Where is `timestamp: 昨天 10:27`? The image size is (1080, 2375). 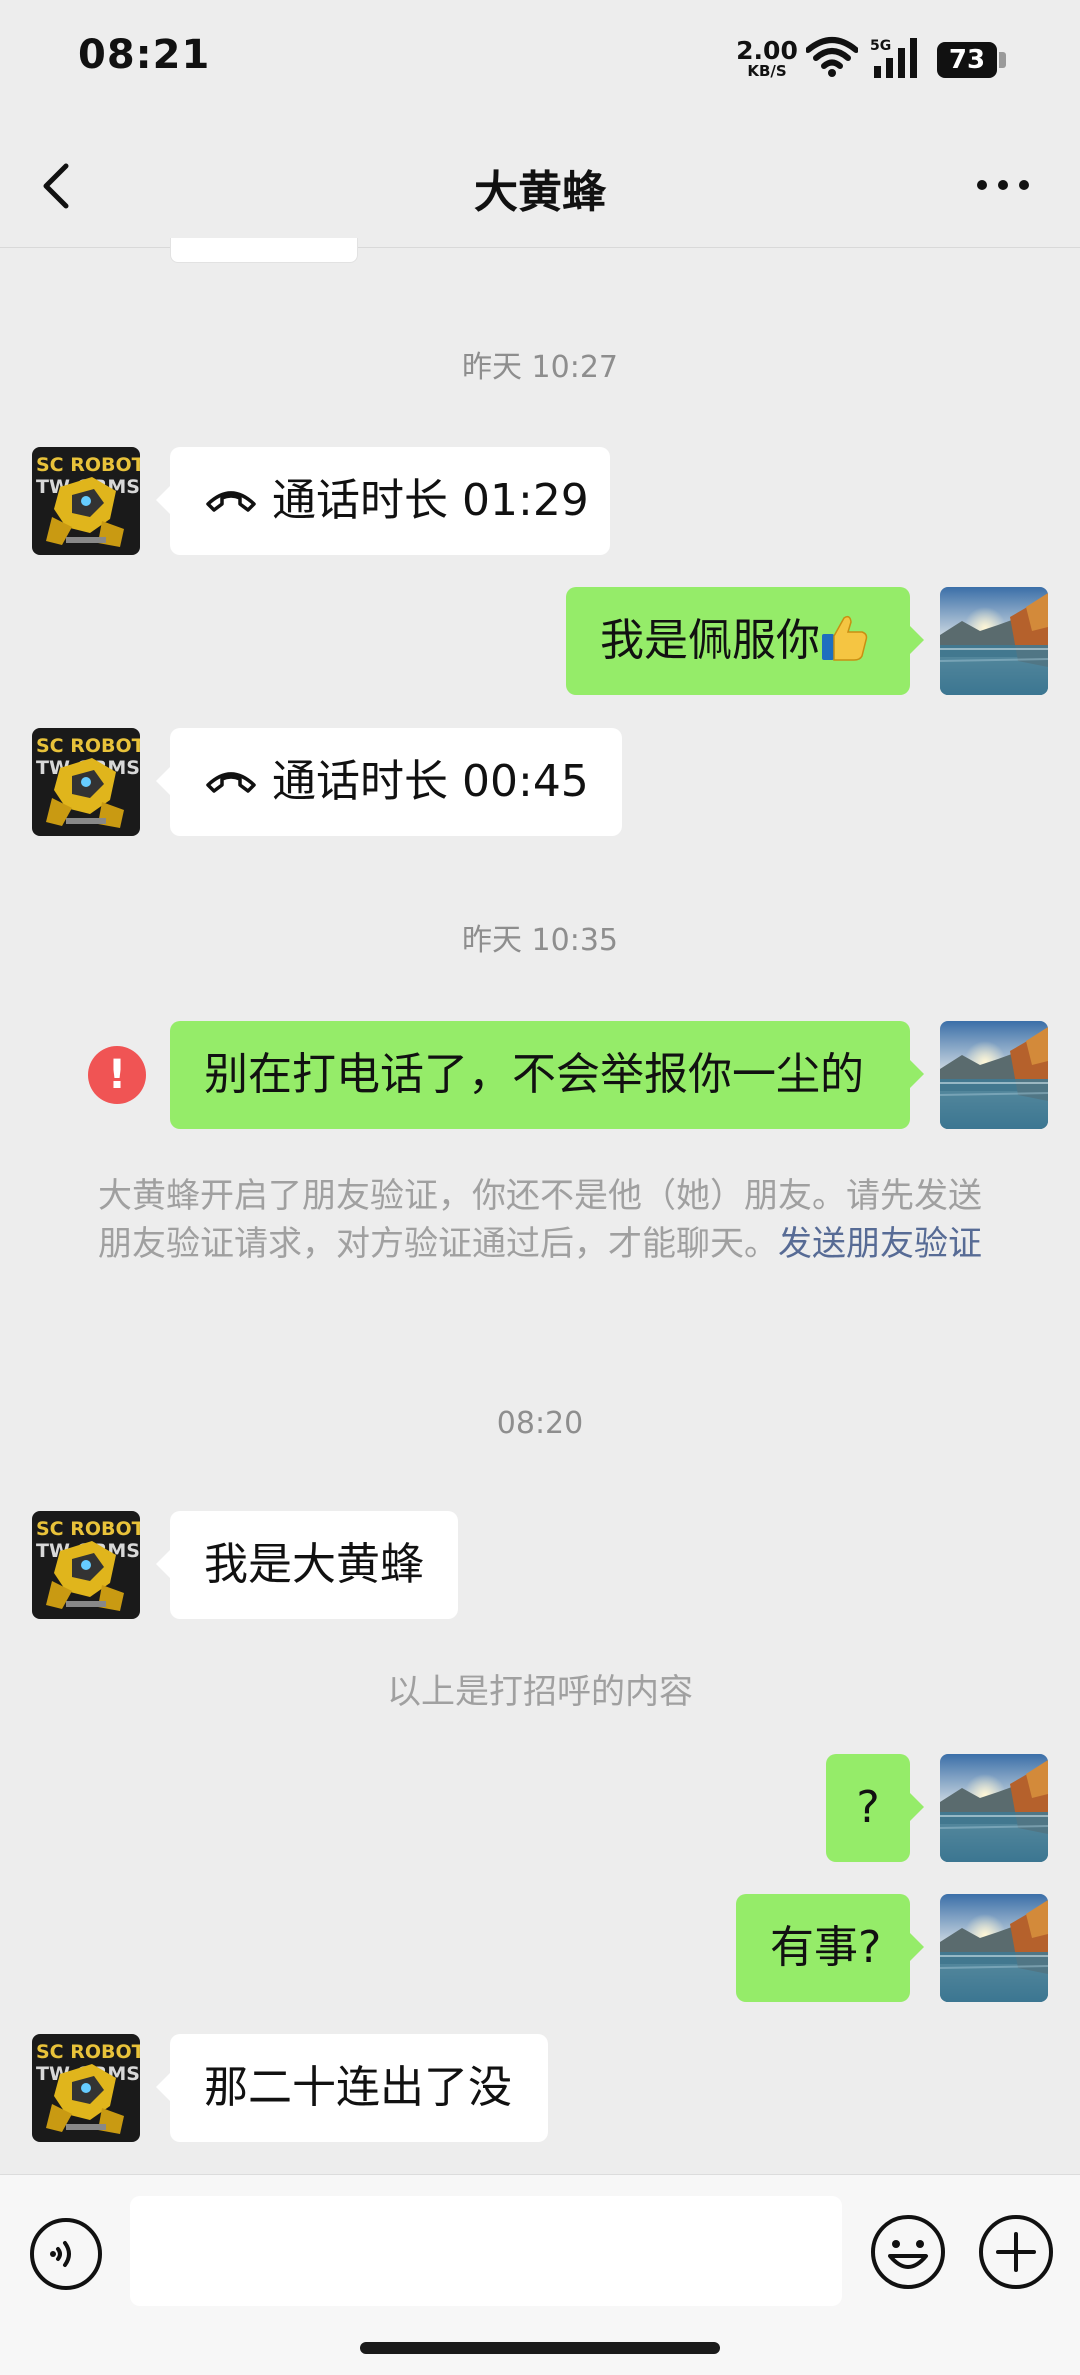
timestamp: 昨天 10:27 is located at coordinates (540, 367).